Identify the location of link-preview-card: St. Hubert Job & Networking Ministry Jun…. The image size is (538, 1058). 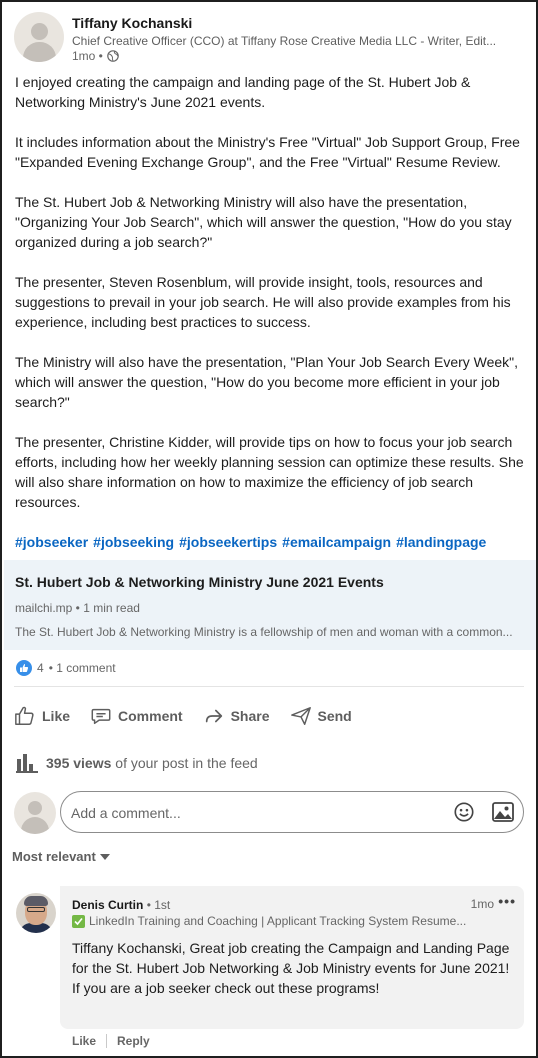
(270, 605).